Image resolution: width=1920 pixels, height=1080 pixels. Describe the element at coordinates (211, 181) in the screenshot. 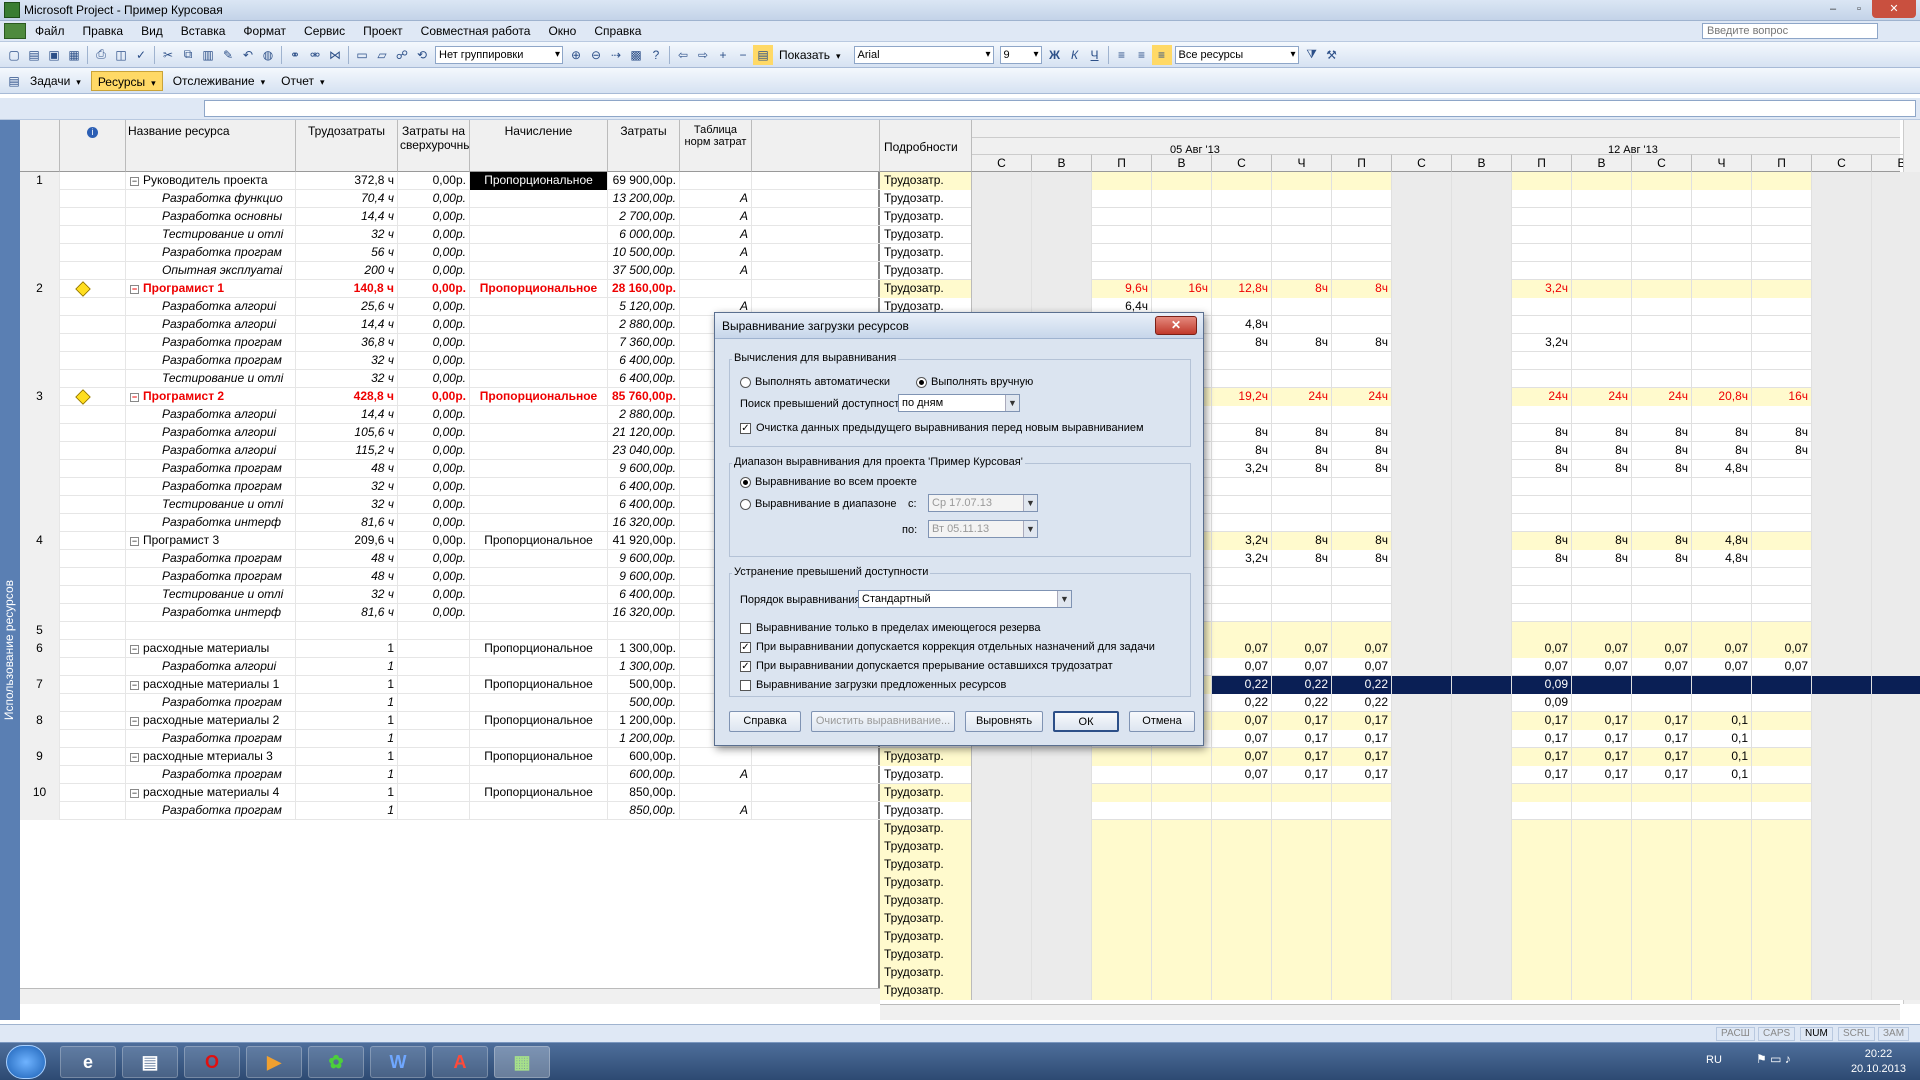

I see `resource-name-cell: − Руководитель проекта` at that location.